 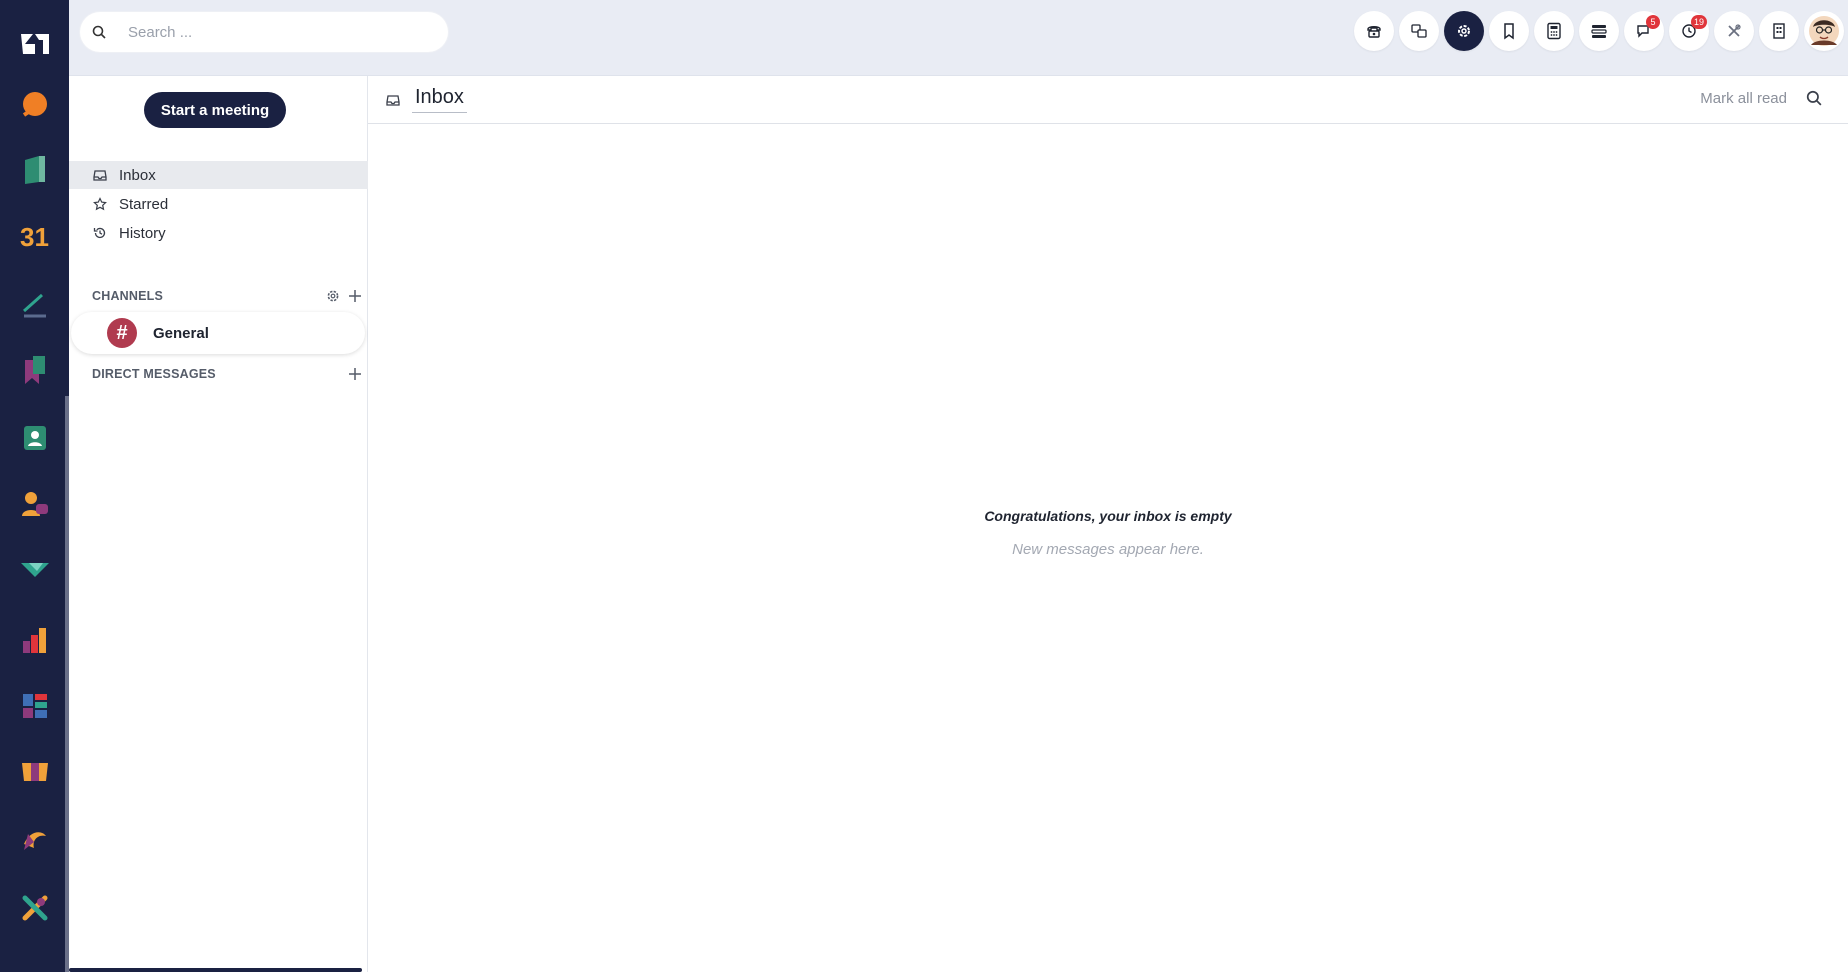 I want to click on svg-text: 31, so click(x=34, y=236).